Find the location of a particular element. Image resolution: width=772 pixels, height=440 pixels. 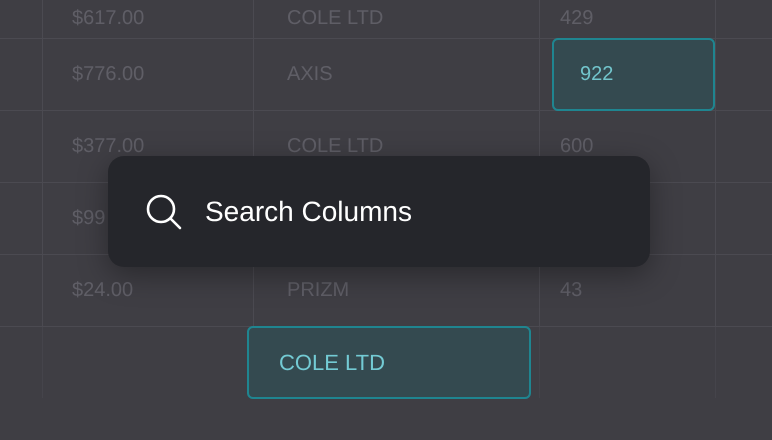

selected-cell: 922 is located at coordinates (633, 74).